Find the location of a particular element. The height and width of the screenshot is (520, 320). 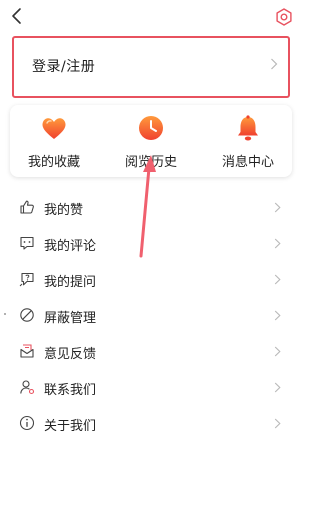

menu-item-label: 我的赞 is located at coordinates (64, 210).